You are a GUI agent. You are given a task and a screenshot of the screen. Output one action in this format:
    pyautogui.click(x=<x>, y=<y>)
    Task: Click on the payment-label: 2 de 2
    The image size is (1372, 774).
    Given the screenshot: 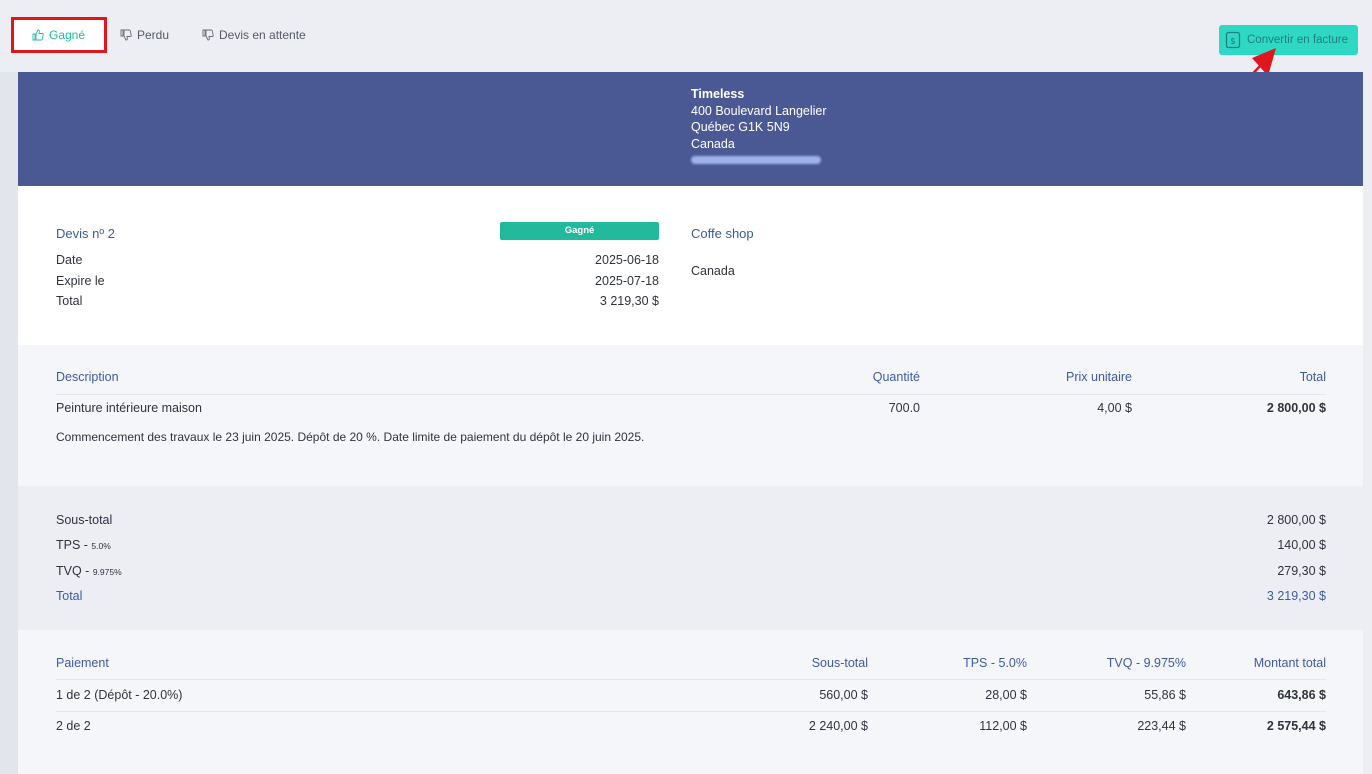 What is the action you would take?
    pyautogui.click(x=73, y=726)
    